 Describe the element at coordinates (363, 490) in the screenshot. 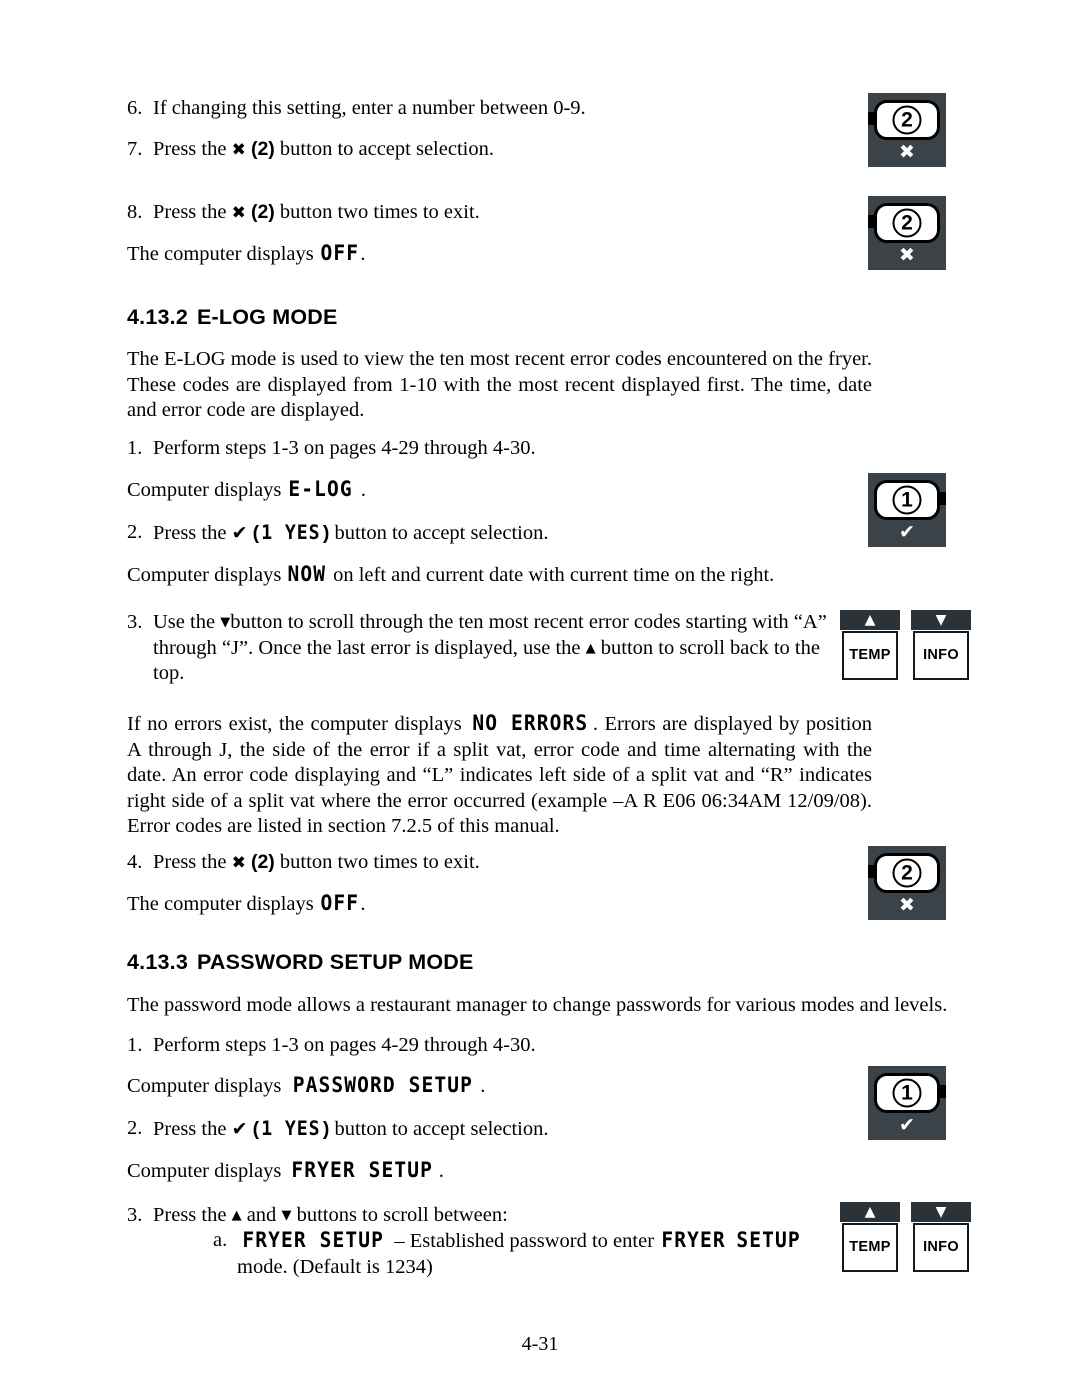

I see `display-elog-after: .` at that location.